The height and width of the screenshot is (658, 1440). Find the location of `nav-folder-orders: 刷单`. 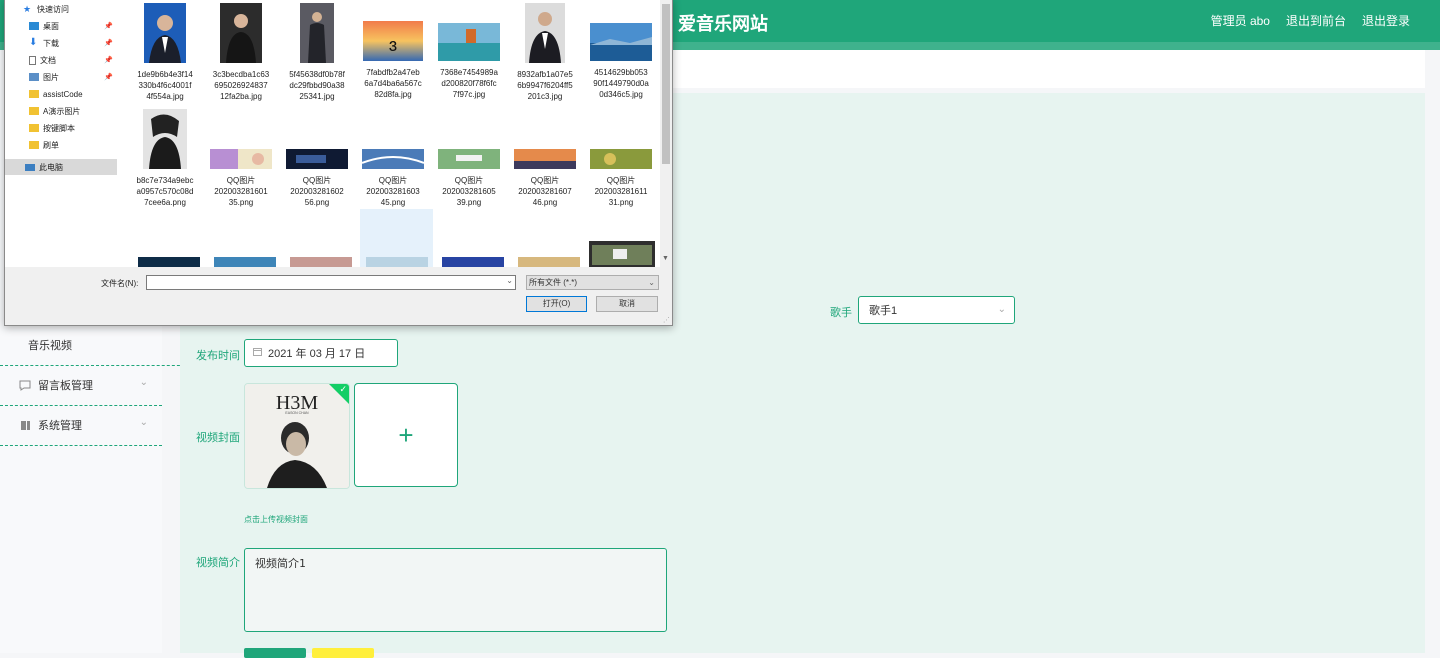

nav-folder-orders: 刷单 is located at coordinates (61, 145).